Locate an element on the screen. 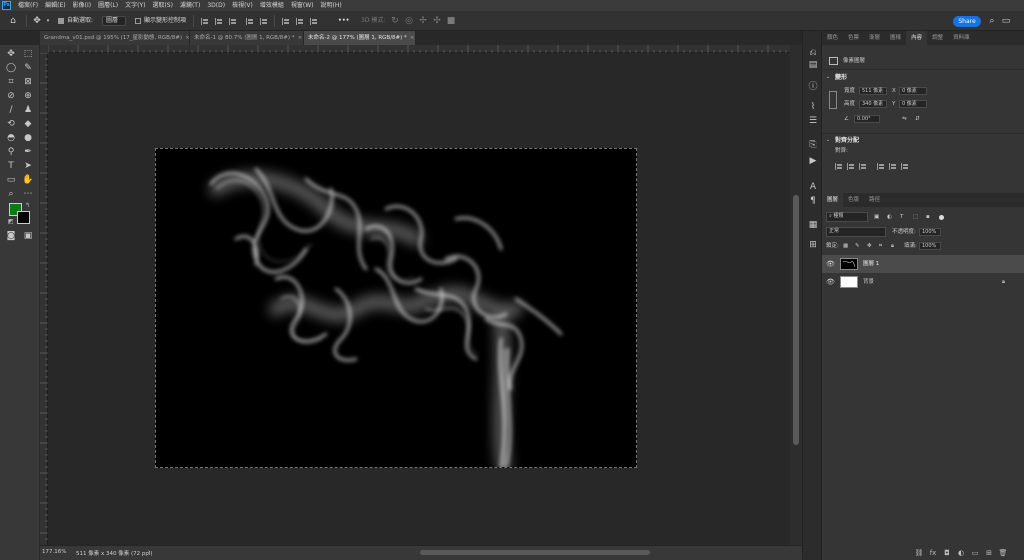 The image size is (1024, 560). tab-untitled-2: 未命名-2 @ 177% (圖層 1, RGB/8#) * × is located at coordinates (360, 38).